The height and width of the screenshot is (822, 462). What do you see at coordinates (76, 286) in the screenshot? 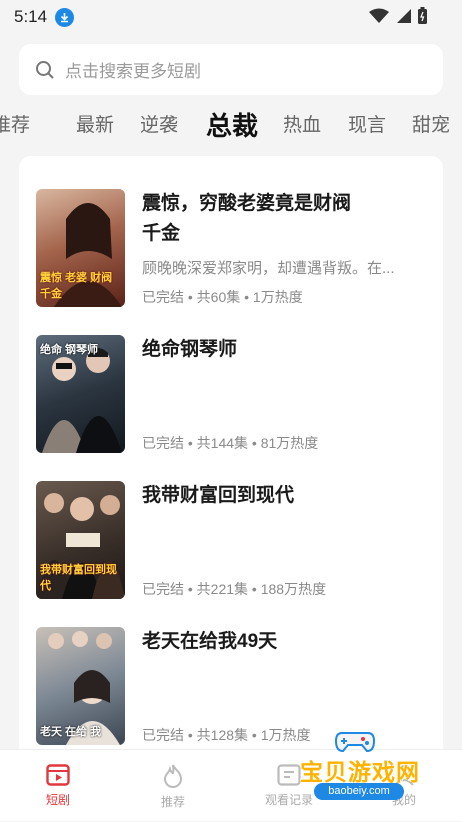
I see `poster-caption: 震惊 老婆 财阀千金` at bounding box center [76, 286].